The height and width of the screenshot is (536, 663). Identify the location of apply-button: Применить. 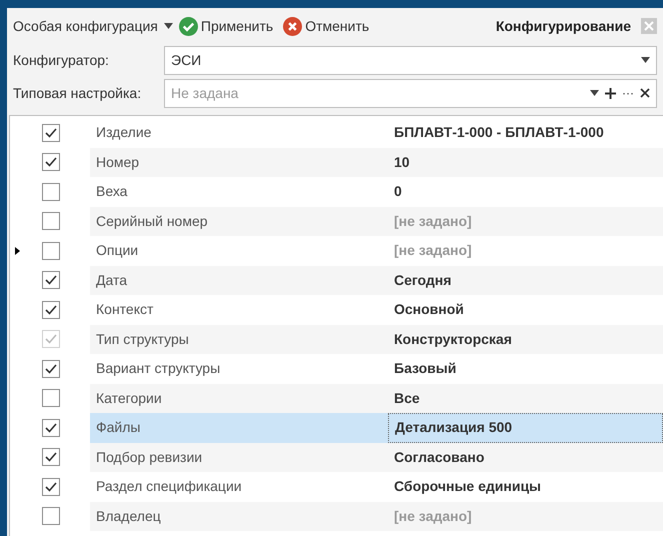
(226, 26).